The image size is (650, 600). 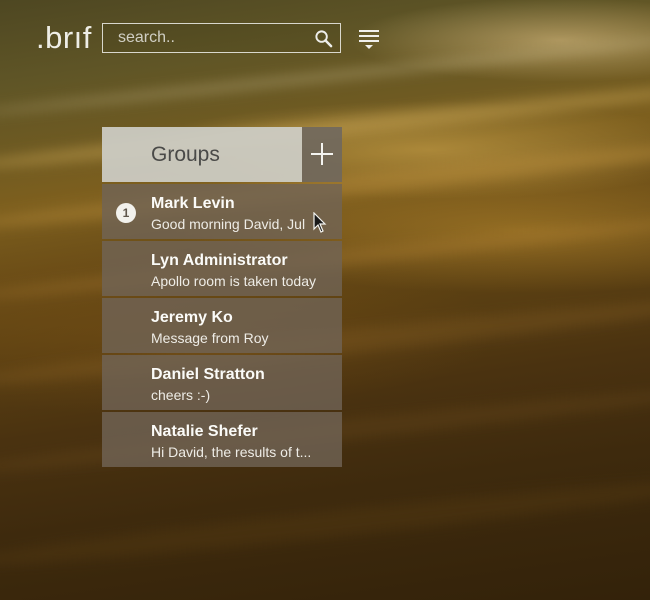 What do you see at coordinates (219, 260) in the screenshot?
I see `contact-name: Lyn Administrator` at bounding box center [219, 260].